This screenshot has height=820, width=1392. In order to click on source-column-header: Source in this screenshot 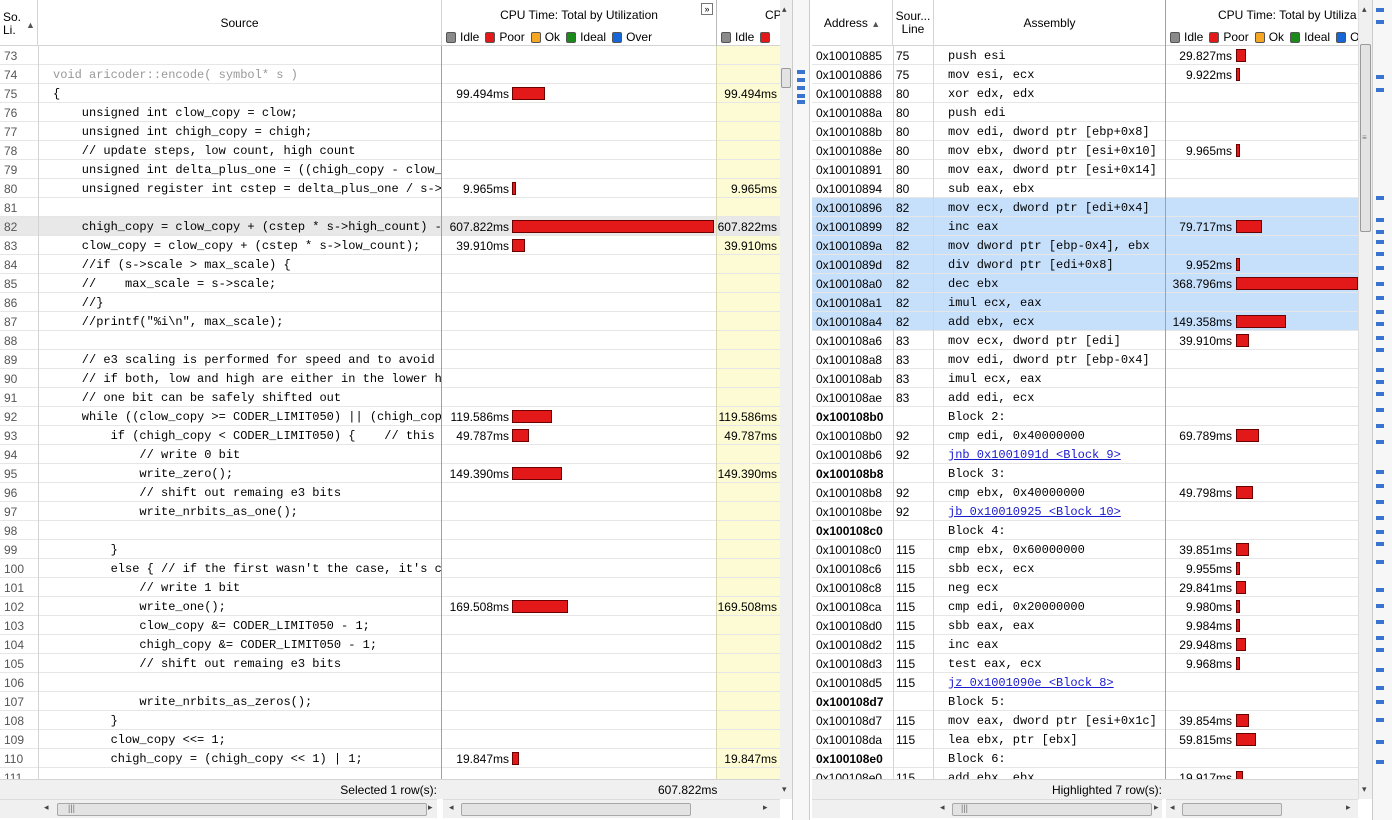, I will do `click(240, 23)`.